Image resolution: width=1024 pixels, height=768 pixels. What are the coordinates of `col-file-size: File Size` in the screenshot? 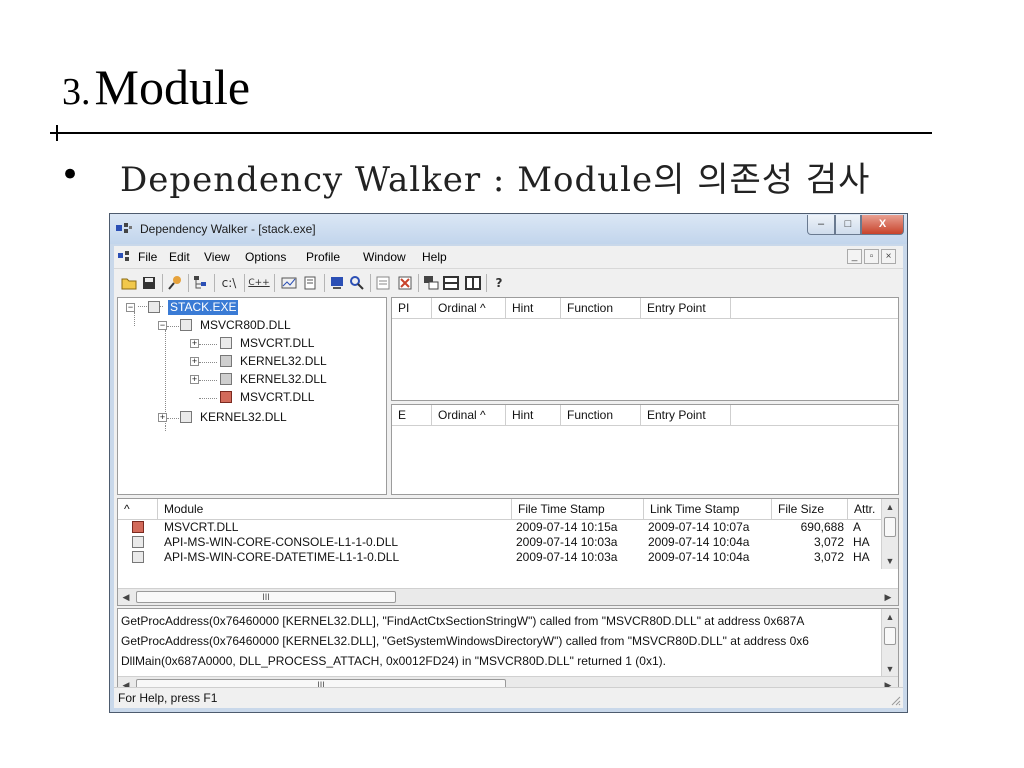 It's located at (810, 509).